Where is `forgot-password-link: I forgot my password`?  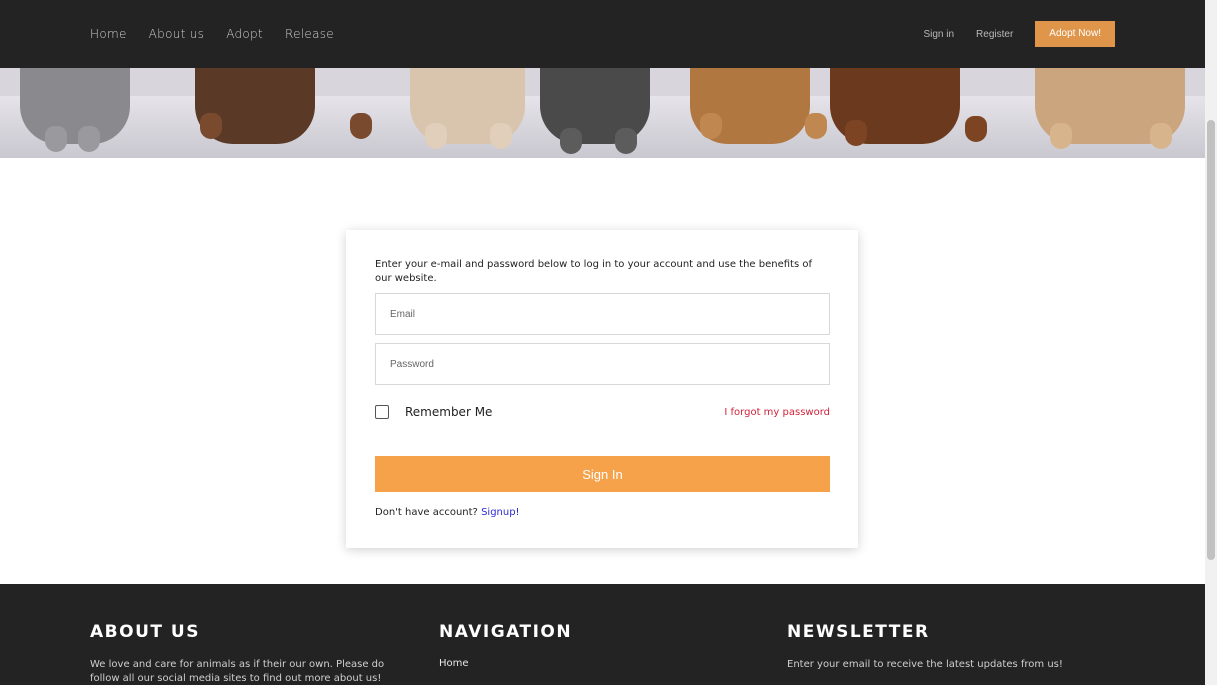 forgot-password-link: I forgot my password is located at coordinates (777, 412).